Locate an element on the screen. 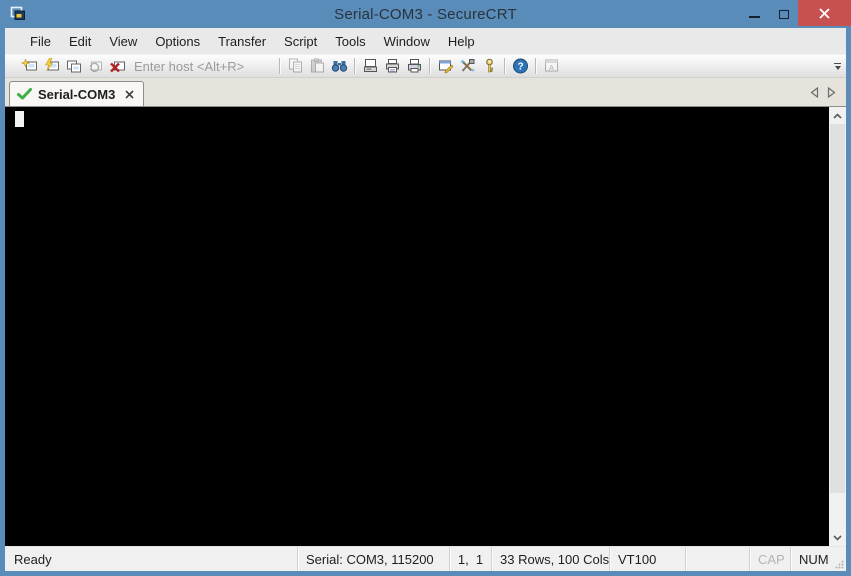  print-screen-button is located at coordinates (370, 66).